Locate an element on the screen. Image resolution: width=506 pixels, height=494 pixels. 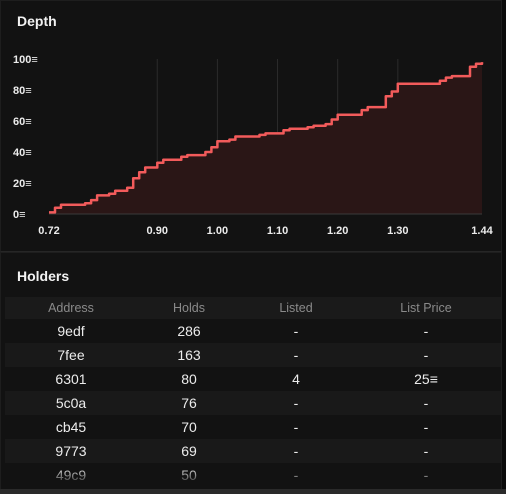
x-tick-label: 1.30 is located at coordinates (397, 231).